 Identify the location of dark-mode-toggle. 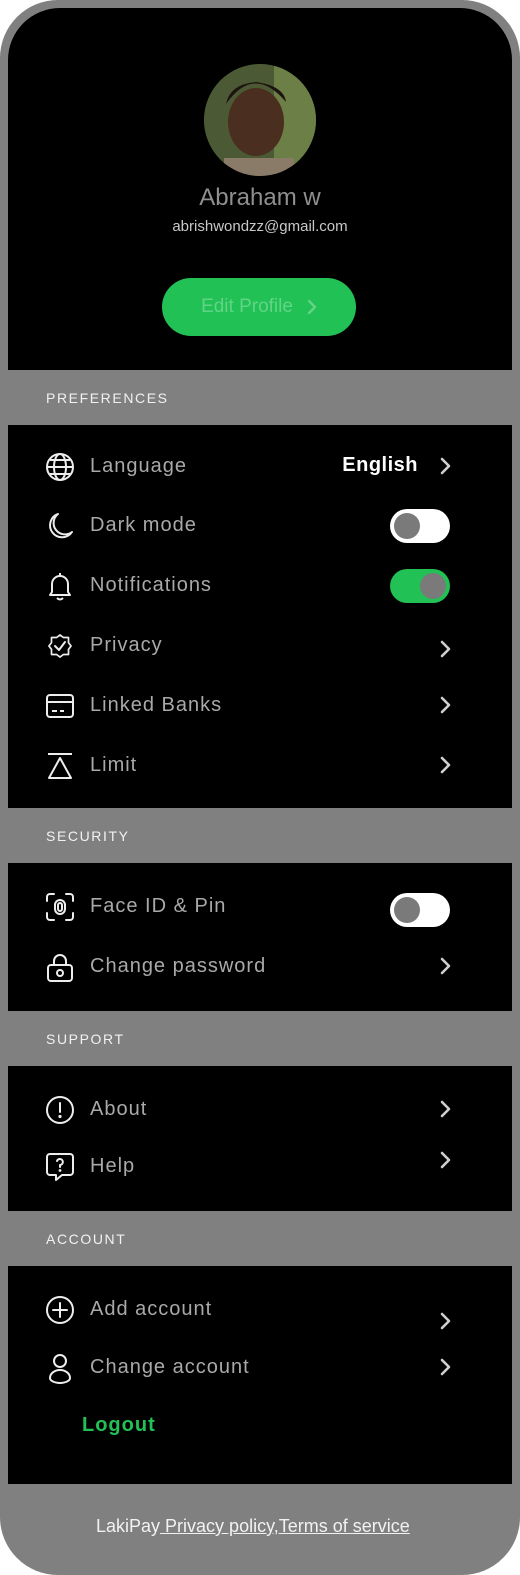
(420, 526).